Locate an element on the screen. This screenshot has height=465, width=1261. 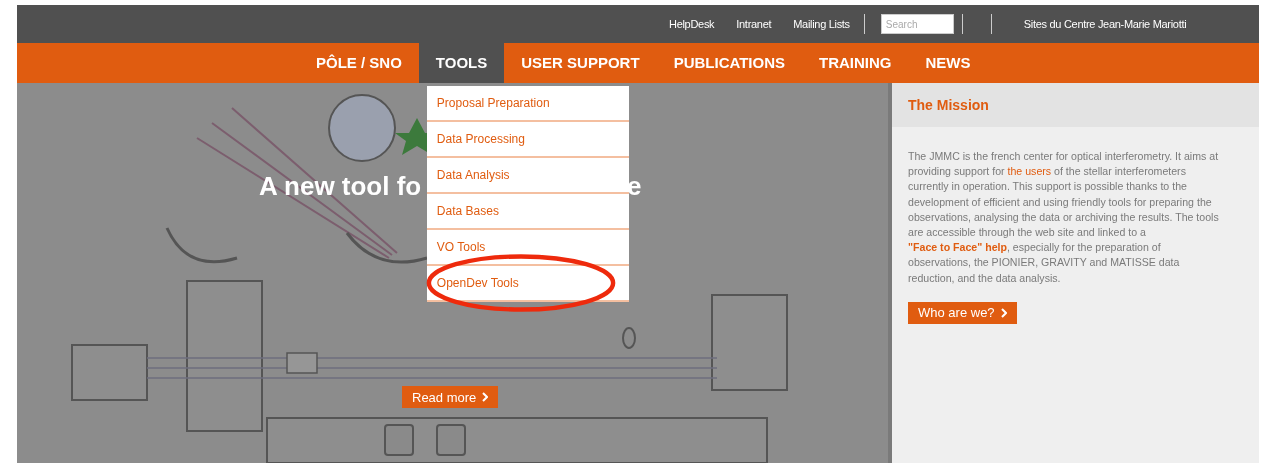
text-link: the users is located at coordinates (1029, 171).